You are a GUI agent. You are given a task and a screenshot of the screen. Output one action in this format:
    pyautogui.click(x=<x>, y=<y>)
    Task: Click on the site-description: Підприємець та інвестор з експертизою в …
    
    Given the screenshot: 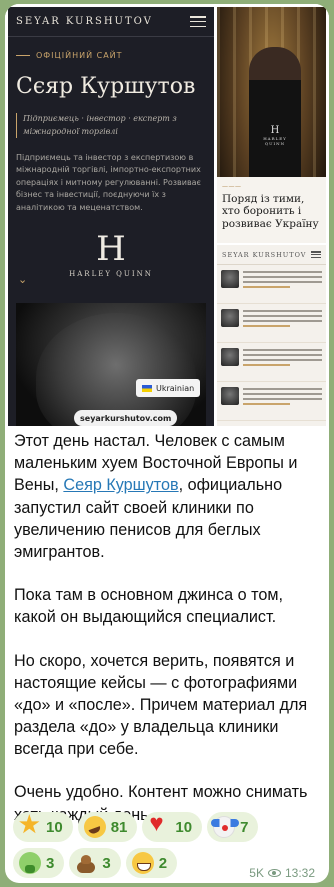 What is the action you would take?
    pyautogui.click(x=108, y=182)
    